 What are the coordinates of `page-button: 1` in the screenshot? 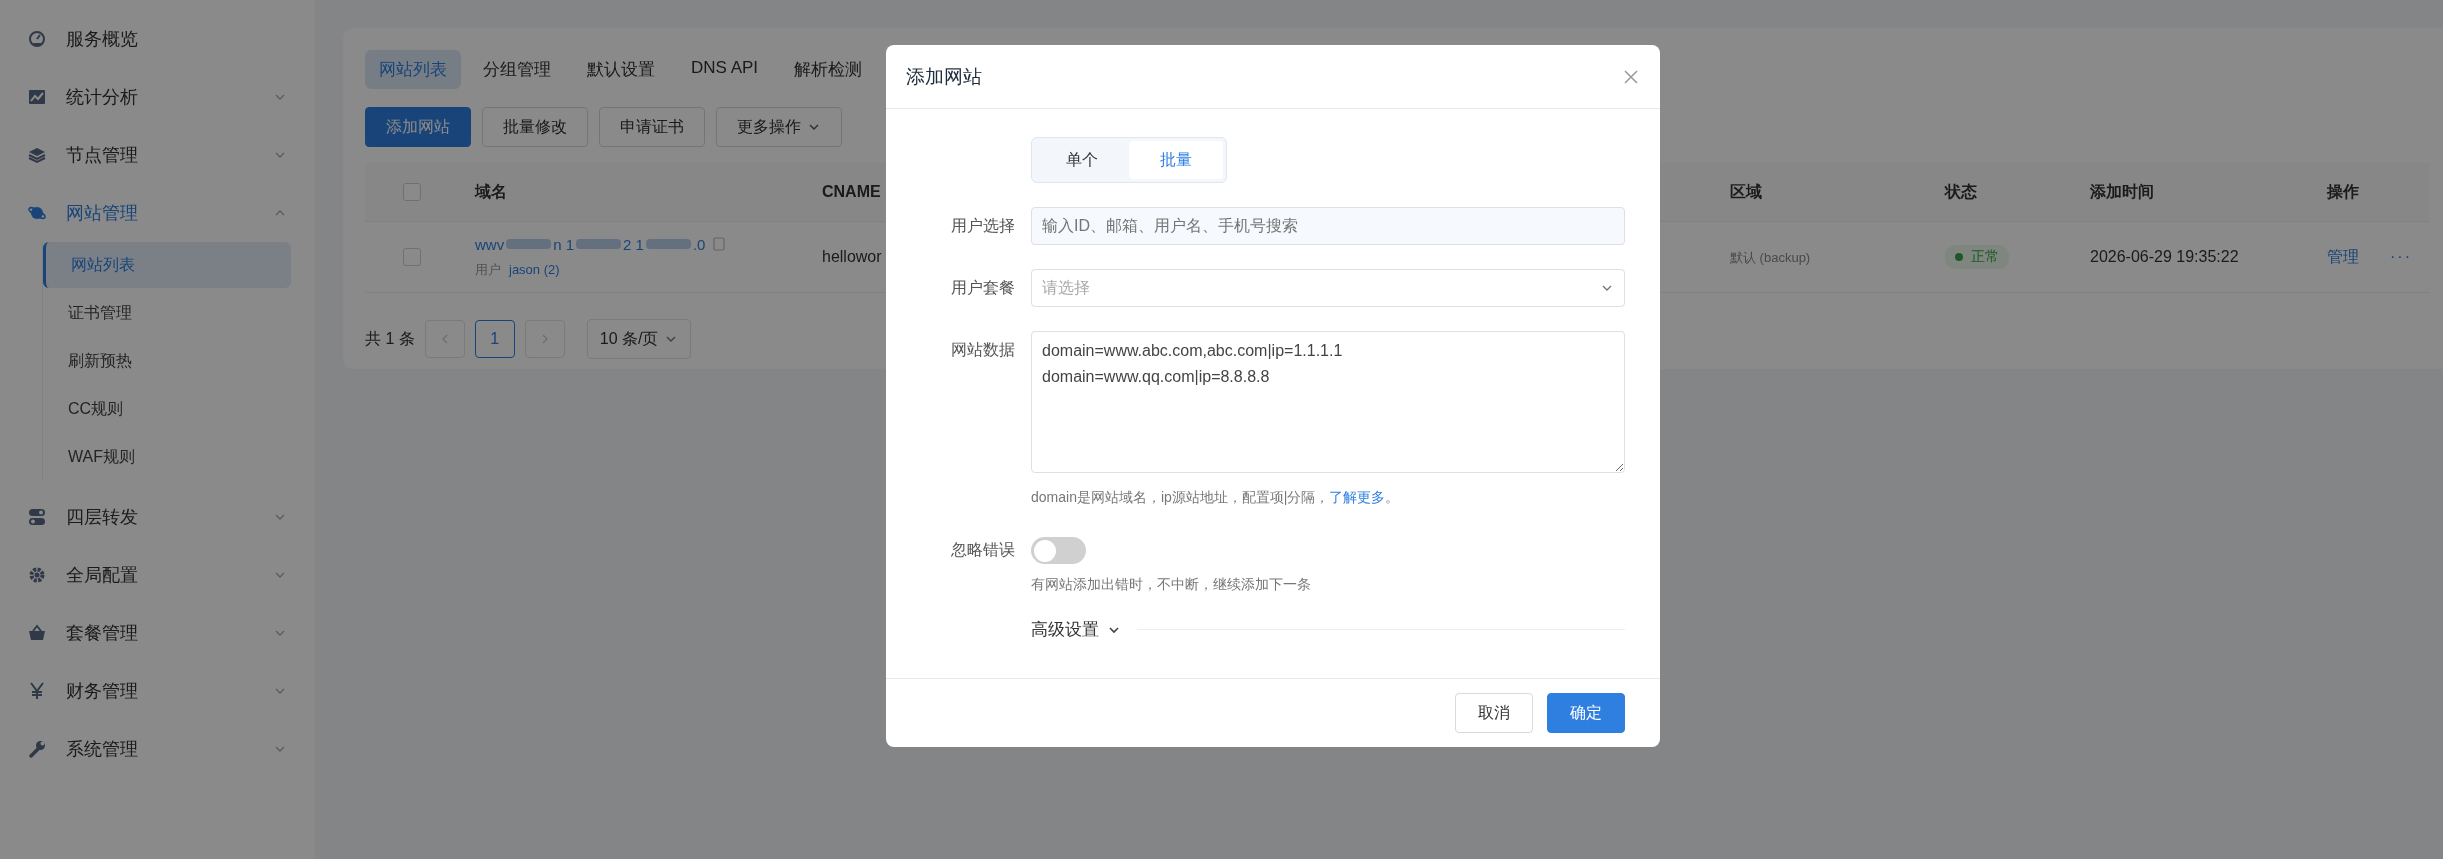 It's located at (494, 339).